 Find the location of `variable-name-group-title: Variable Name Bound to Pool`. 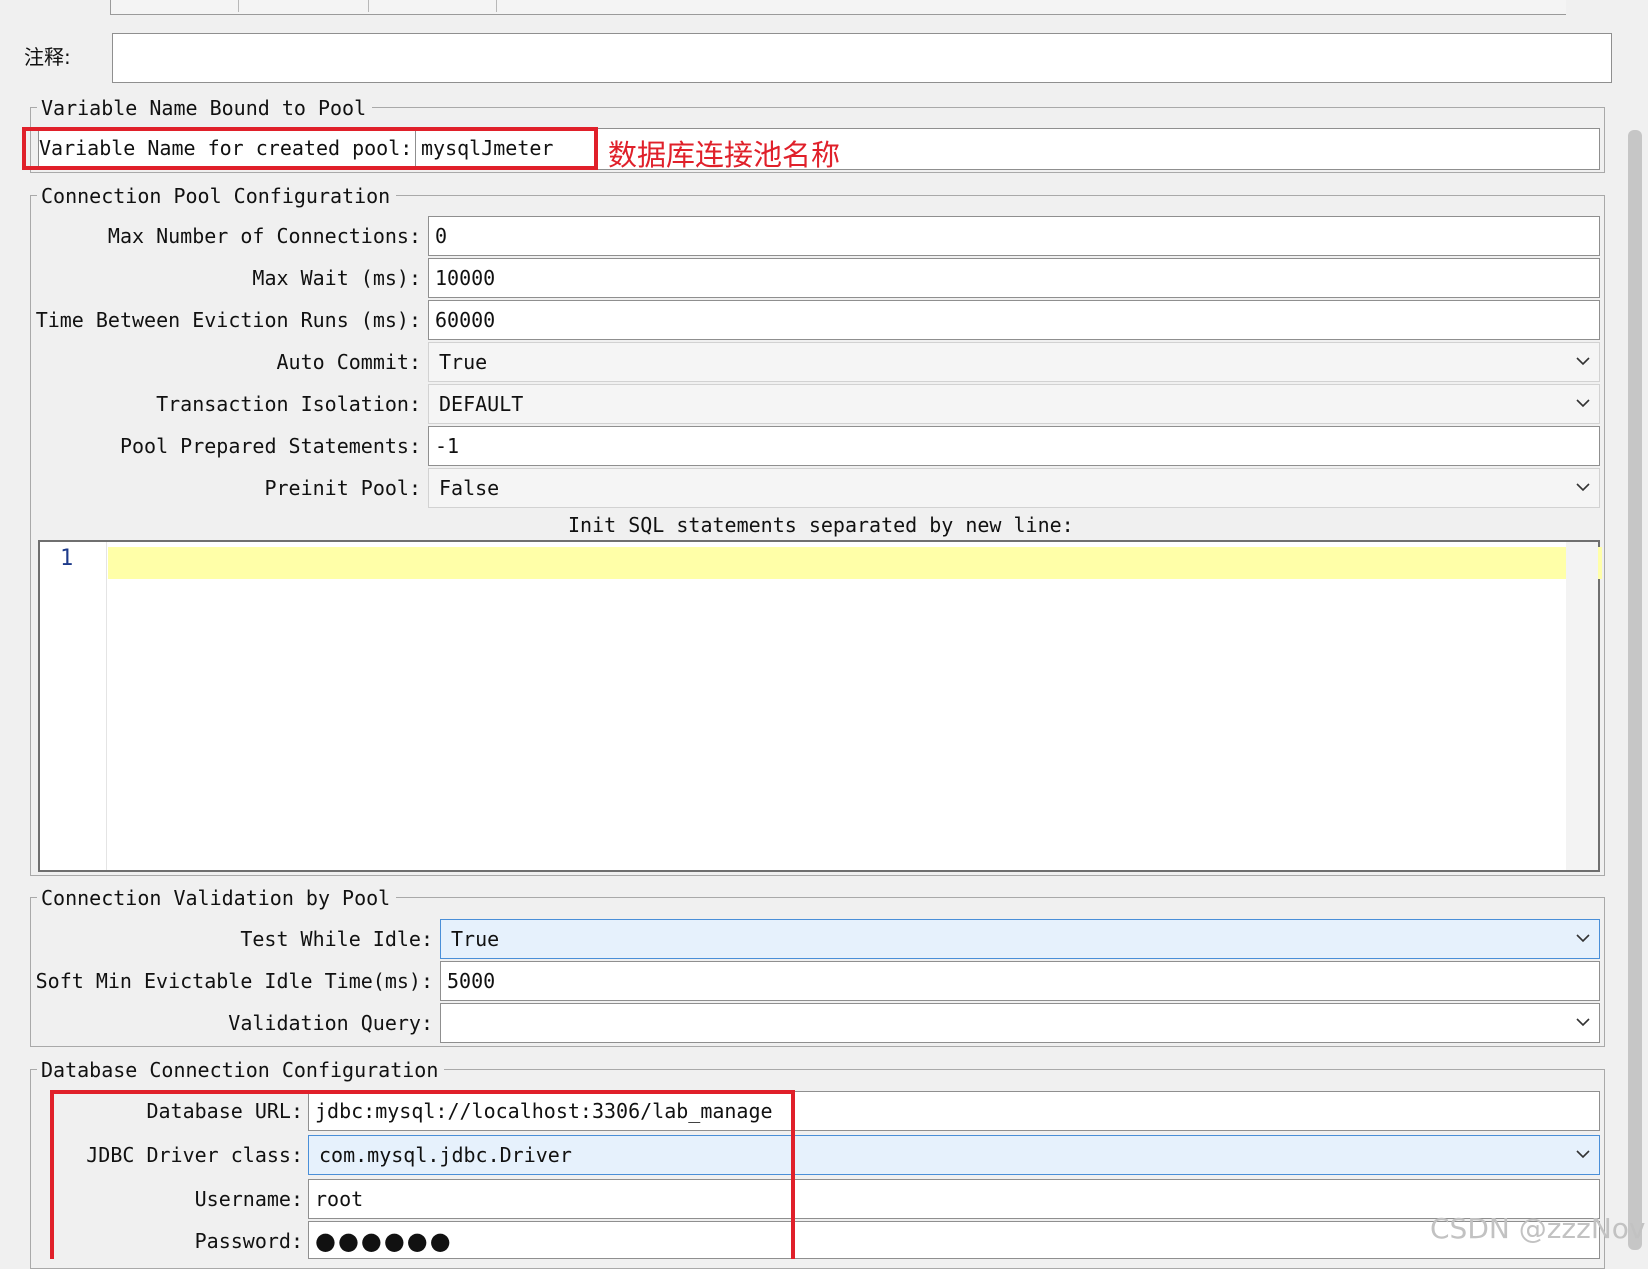

variable-name-group-title: Variable Name Bound to Pool is located at coordinates (205, 108).